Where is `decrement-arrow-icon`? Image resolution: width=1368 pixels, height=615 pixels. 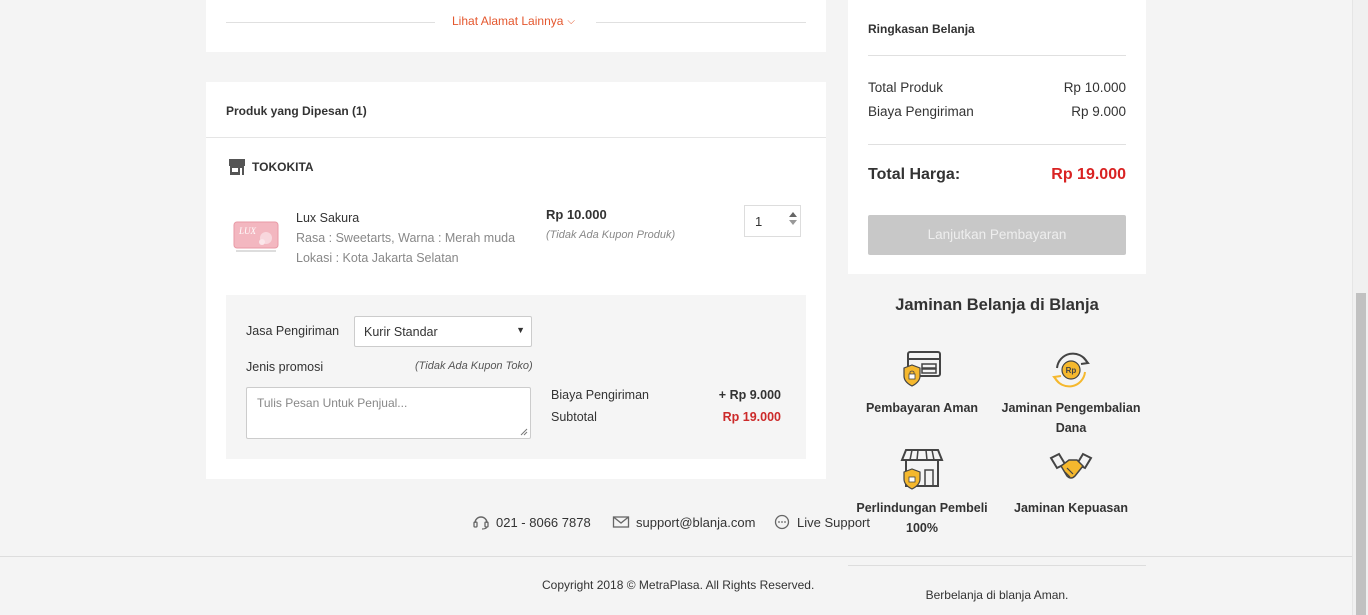 decrement-arrow-icon is located at coordinates (793, 222).